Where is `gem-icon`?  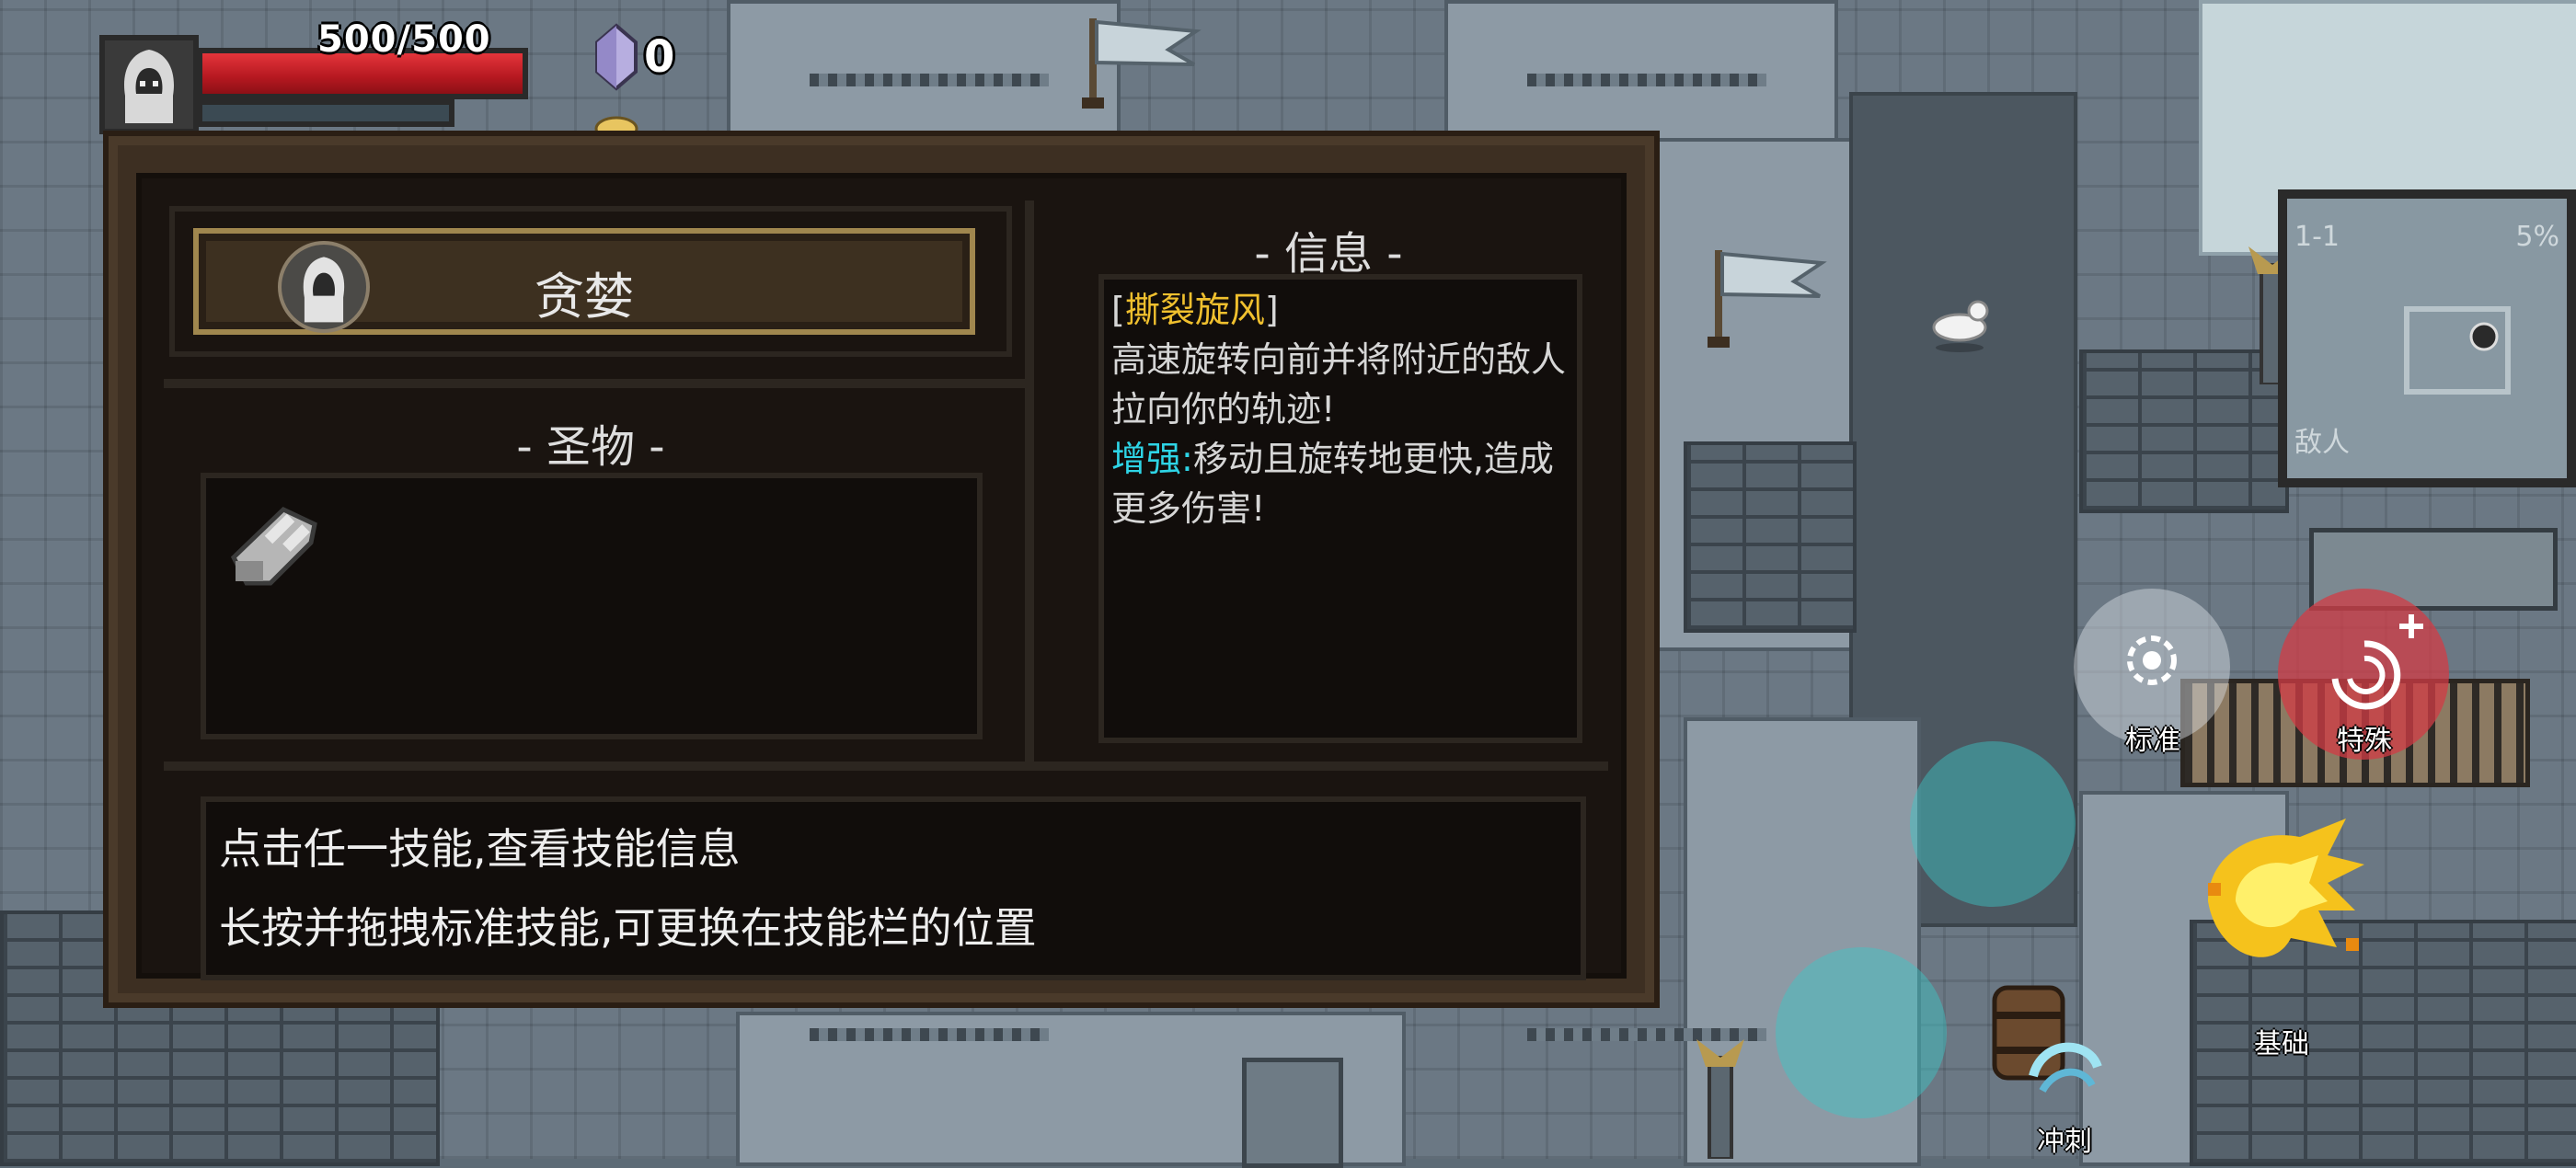 gem-icon is located at coordinates (616, 57).